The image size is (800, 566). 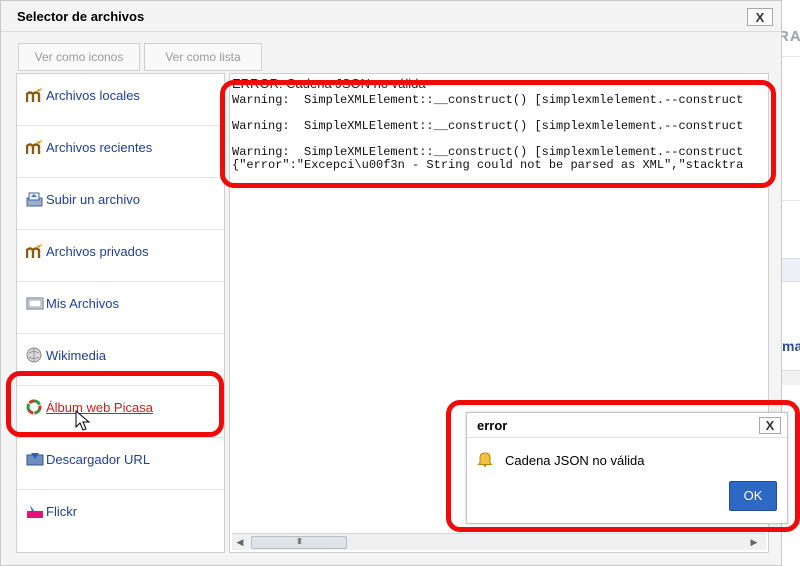 What do you see at coordinates (62, 511) in the screenshot?
I see `sidebar-item-label: Flickr` at bounding box center [62, 511].